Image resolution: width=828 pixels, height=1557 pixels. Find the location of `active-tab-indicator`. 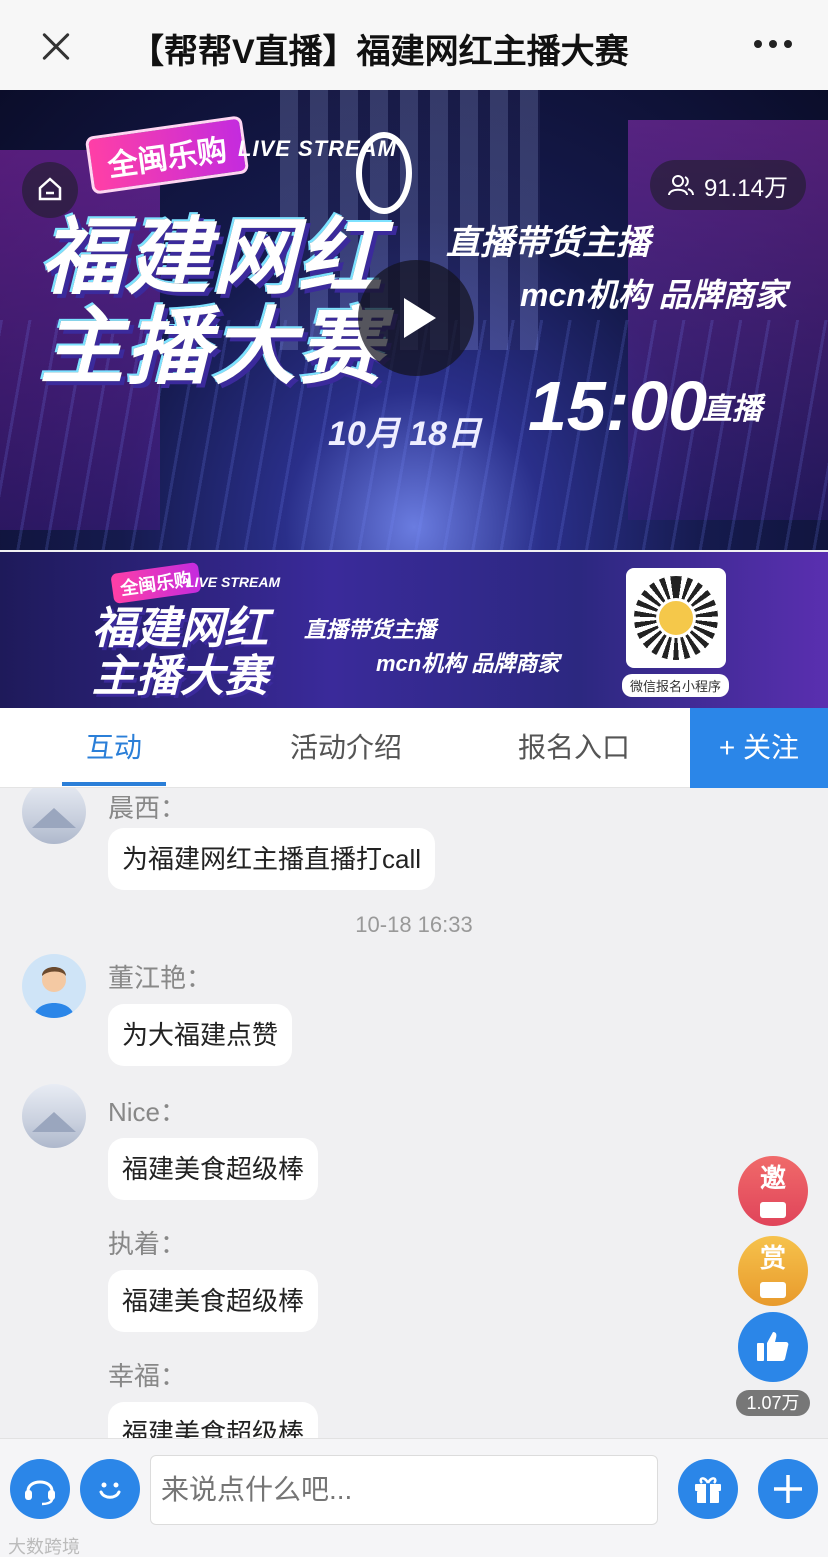

active-tab-indicator is located at coordinates (114, 784).